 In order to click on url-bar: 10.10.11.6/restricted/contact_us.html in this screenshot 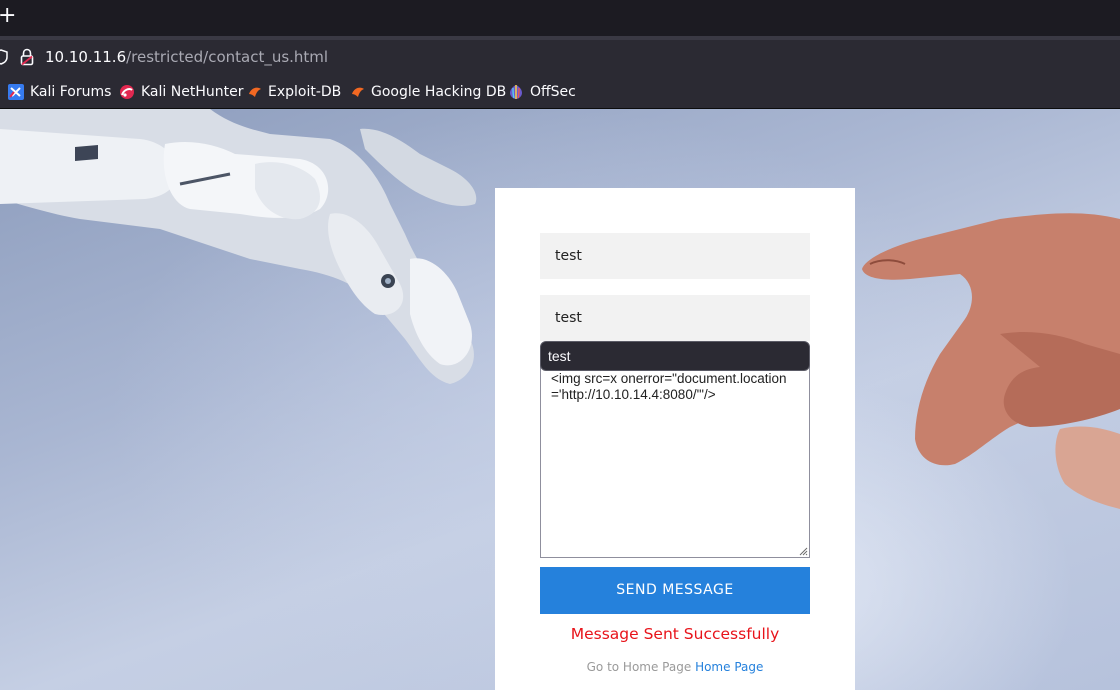, I will do `click(560, 57)`.